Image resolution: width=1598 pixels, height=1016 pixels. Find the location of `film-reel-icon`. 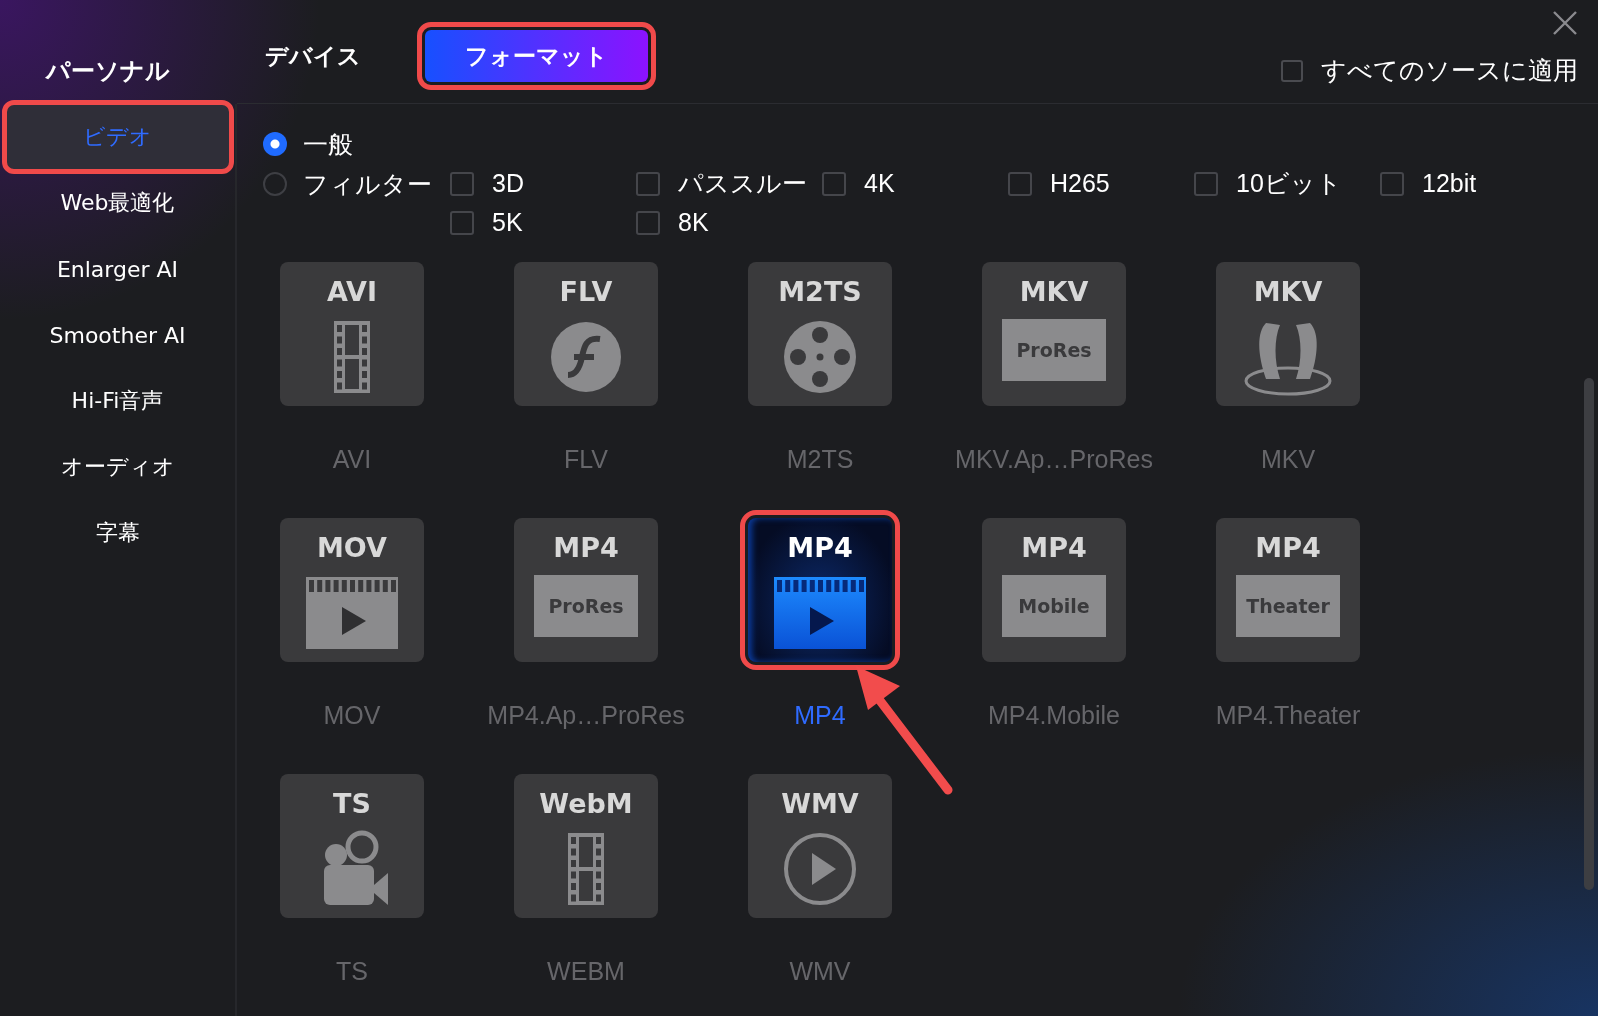

film-reel-icon is located at coordinates (820, 357).